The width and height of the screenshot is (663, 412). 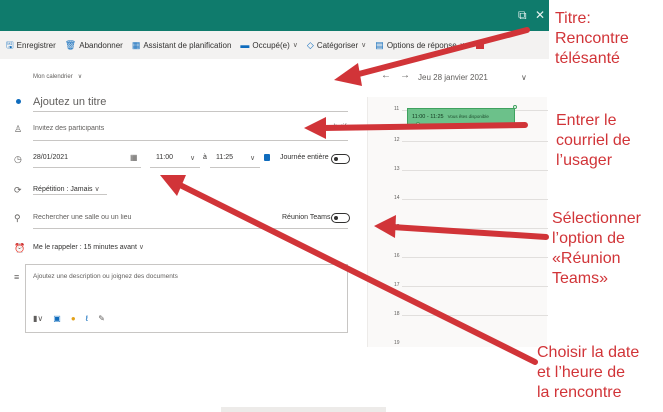 I want to click on title-input, so click(x=190, y=102).